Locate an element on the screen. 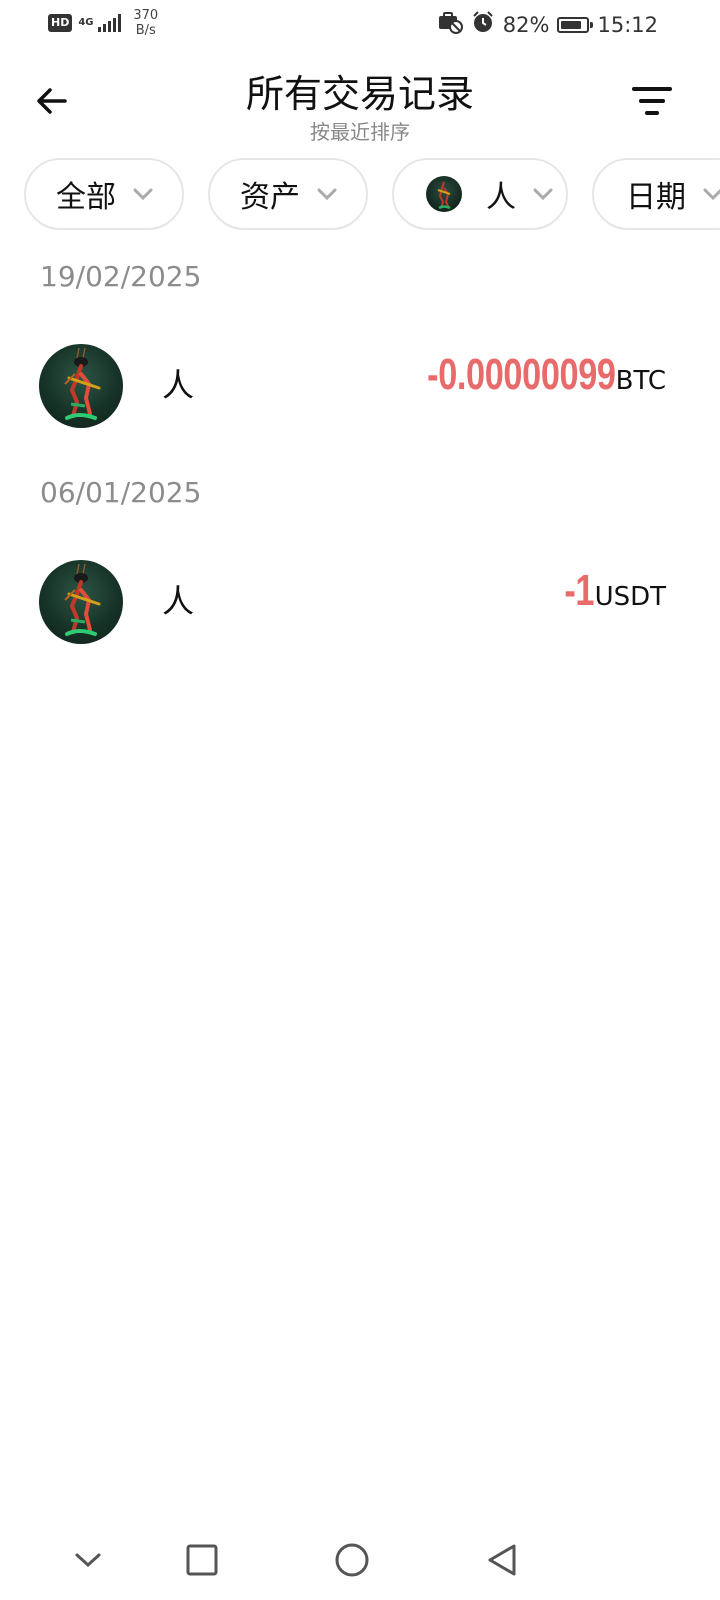  transaction-row: 人 -0.00000099 BTC is located at coordinates (360, 386).